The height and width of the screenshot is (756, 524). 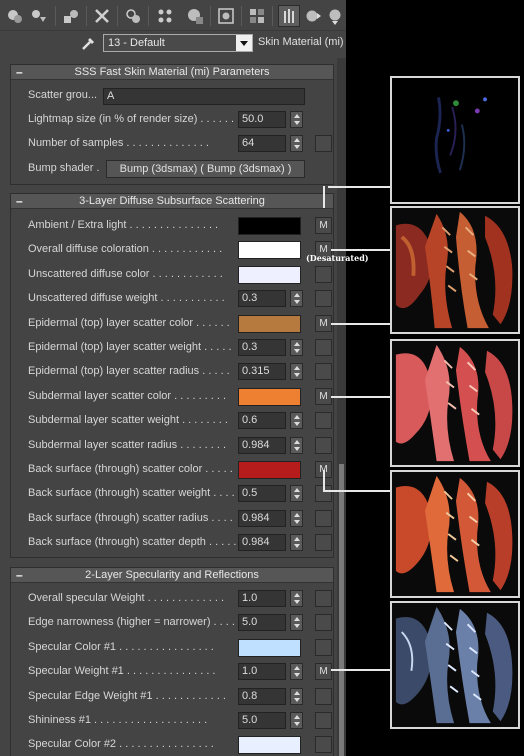 What do you see at coordinates (323, 347) in the screenshot?
I see `epidermal-top-layer-scatter-weight-map-button` at bounding box center [323, 347].